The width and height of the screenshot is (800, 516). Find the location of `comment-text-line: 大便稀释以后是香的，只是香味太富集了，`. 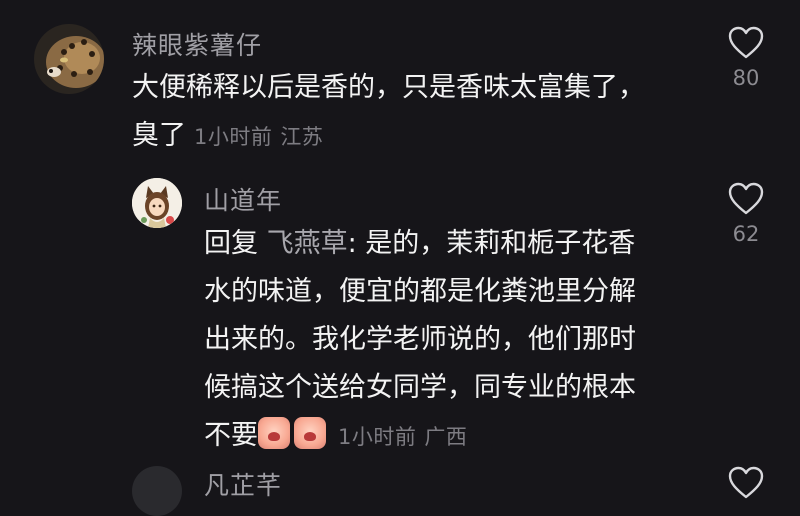

comment-text-line: 大便稀释以后是香的，只是香味太富集了， is located at coordinates (388, 87).